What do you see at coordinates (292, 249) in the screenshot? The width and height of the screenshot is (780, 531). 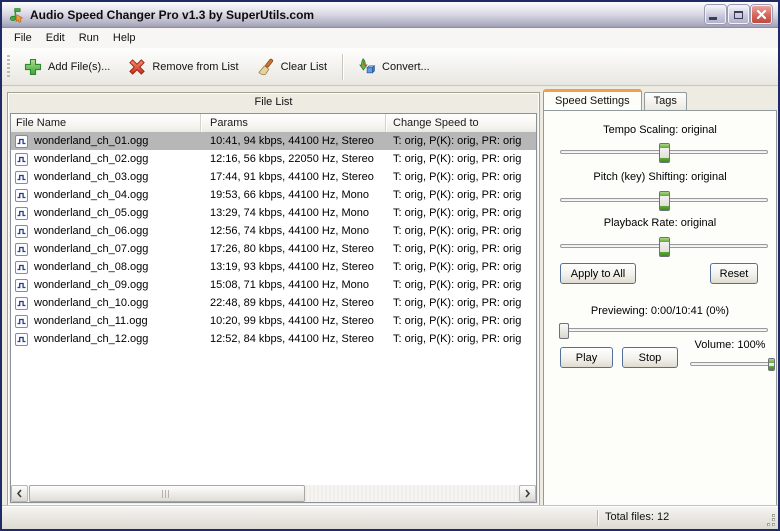 I see `file-params: 17:26, 80 kbps, 44100 Hz, Stereo` at bounding box center [292, 249].